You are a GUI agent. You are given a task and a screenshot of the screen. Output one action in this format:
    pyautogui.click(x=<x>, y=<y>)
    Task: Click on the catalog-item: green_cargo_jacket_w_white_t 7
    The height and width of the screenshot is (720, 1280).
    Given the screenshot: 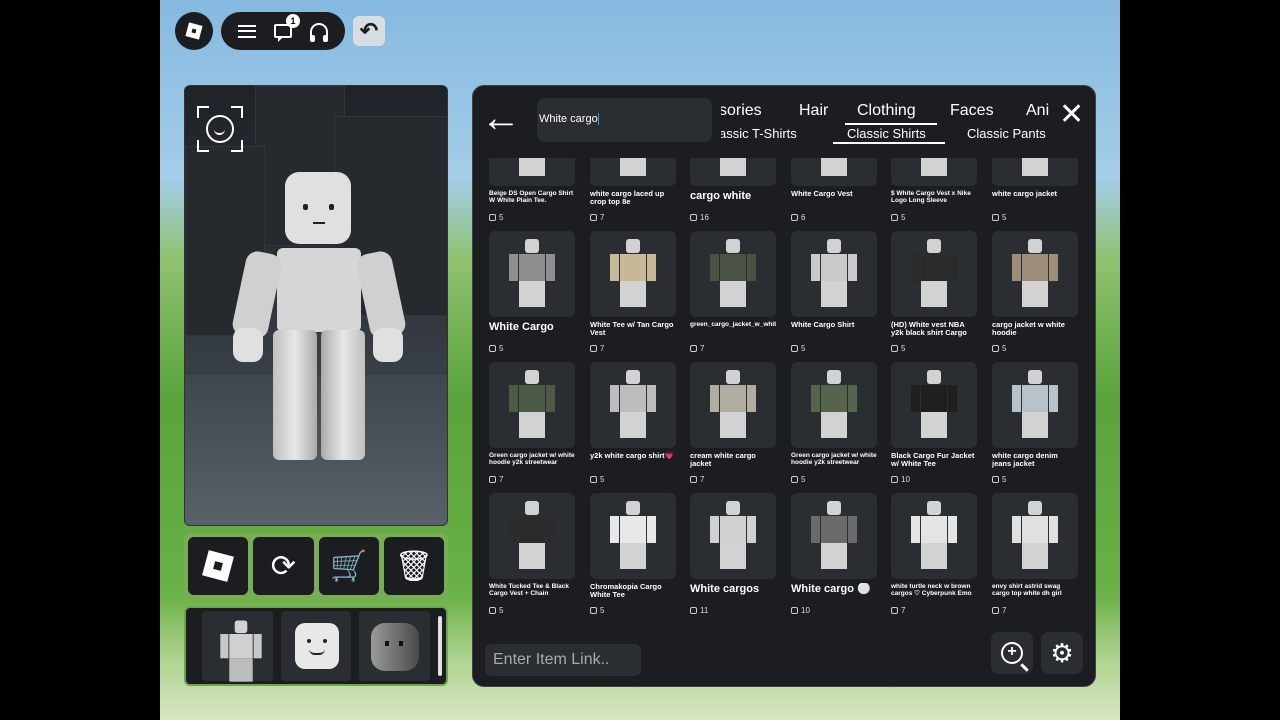 What is the action you would take?
    pyautogui.click(x=733, y=292)
    